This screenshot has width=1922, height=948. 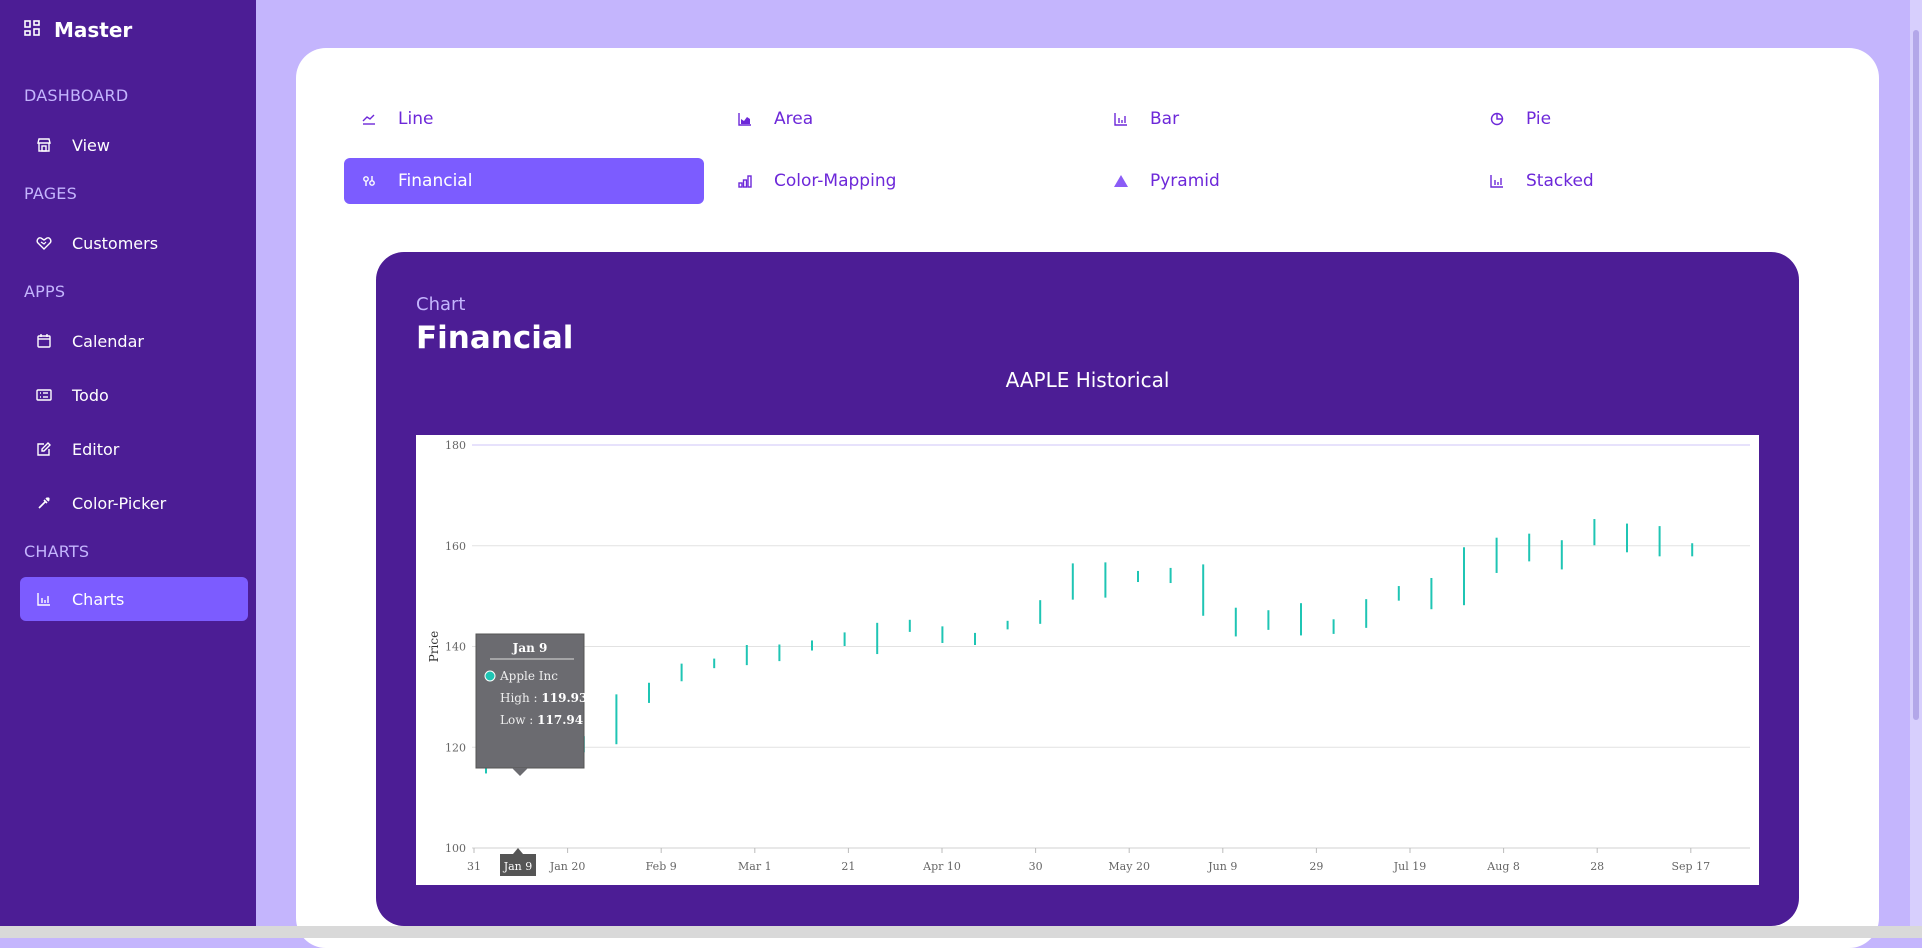 What do you see at coordinates (1129, 866) in the screenshot?
I see `x-tick-label: May 20` at bounding box center [1129, 866].